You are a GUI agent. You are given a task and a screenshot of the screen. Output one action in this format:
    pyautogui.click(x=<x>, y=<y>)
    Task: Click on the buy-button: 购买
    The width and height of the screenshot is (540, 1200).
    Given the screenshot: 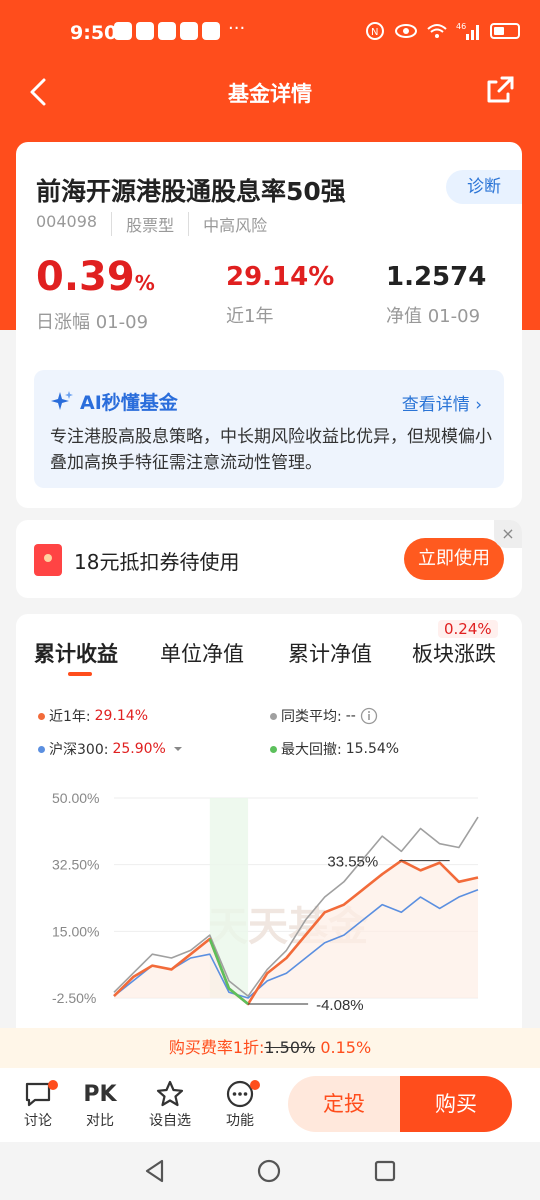 What is the action you would take?
    pyautogui.click(x=456, y=1104)
    